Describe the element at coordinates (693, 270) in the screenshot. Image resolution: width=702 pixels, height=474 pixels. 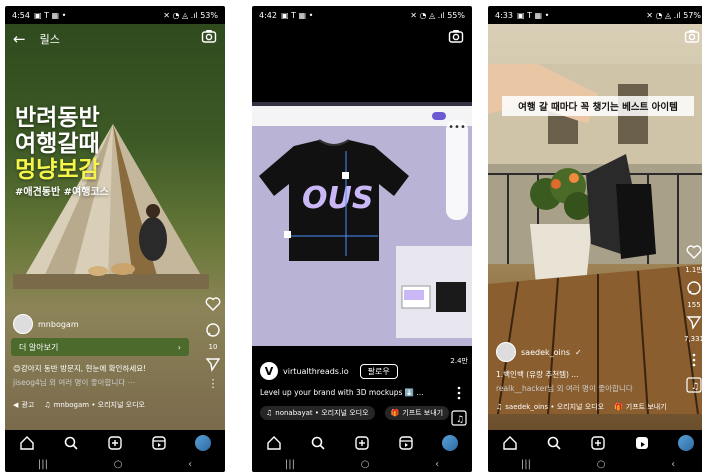
I see `like-count: 1.1만` at that location.